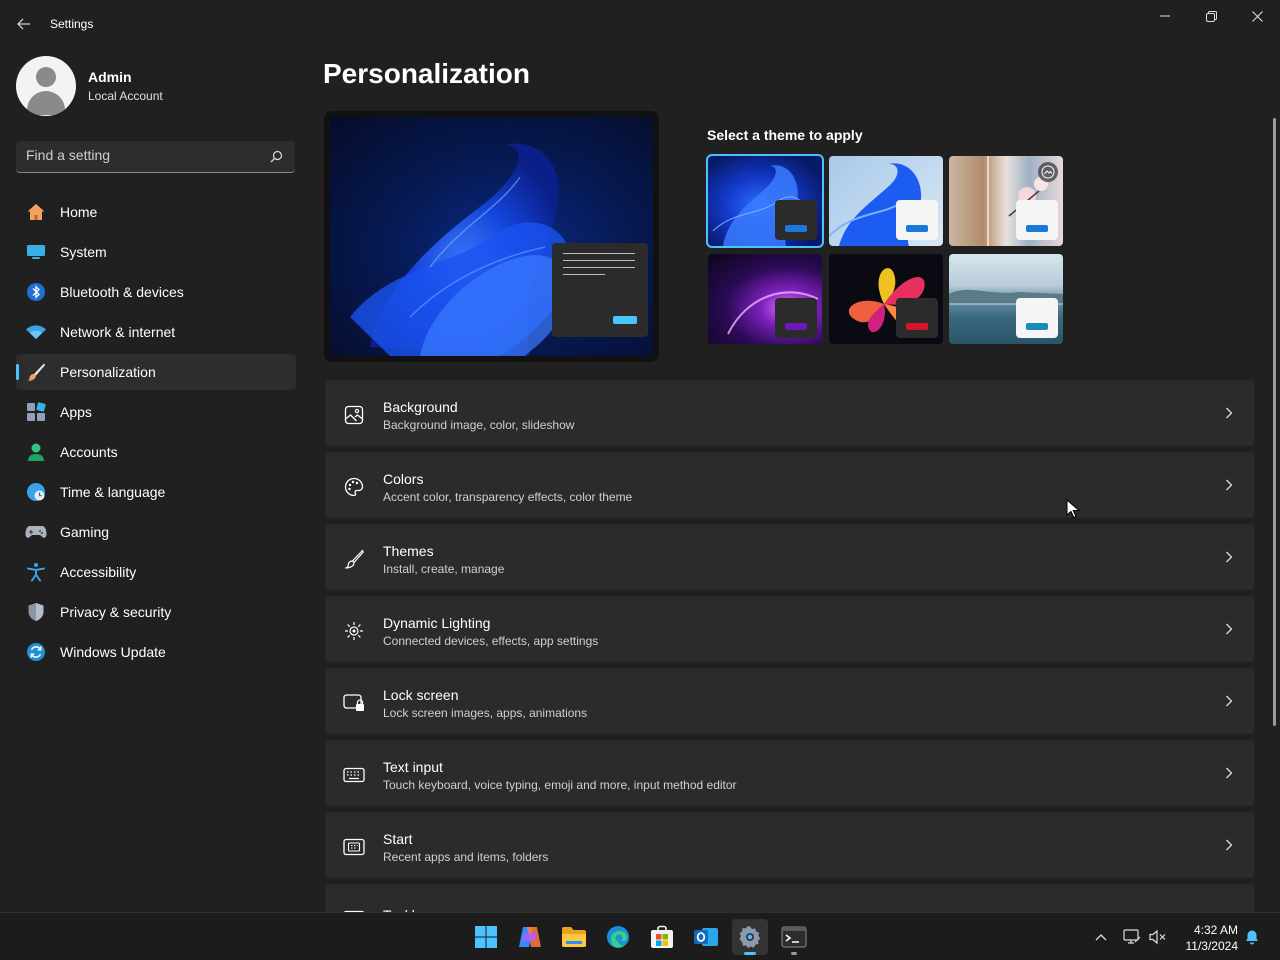  I want to click on mouse-cursor-icon, so click(1073, 509).